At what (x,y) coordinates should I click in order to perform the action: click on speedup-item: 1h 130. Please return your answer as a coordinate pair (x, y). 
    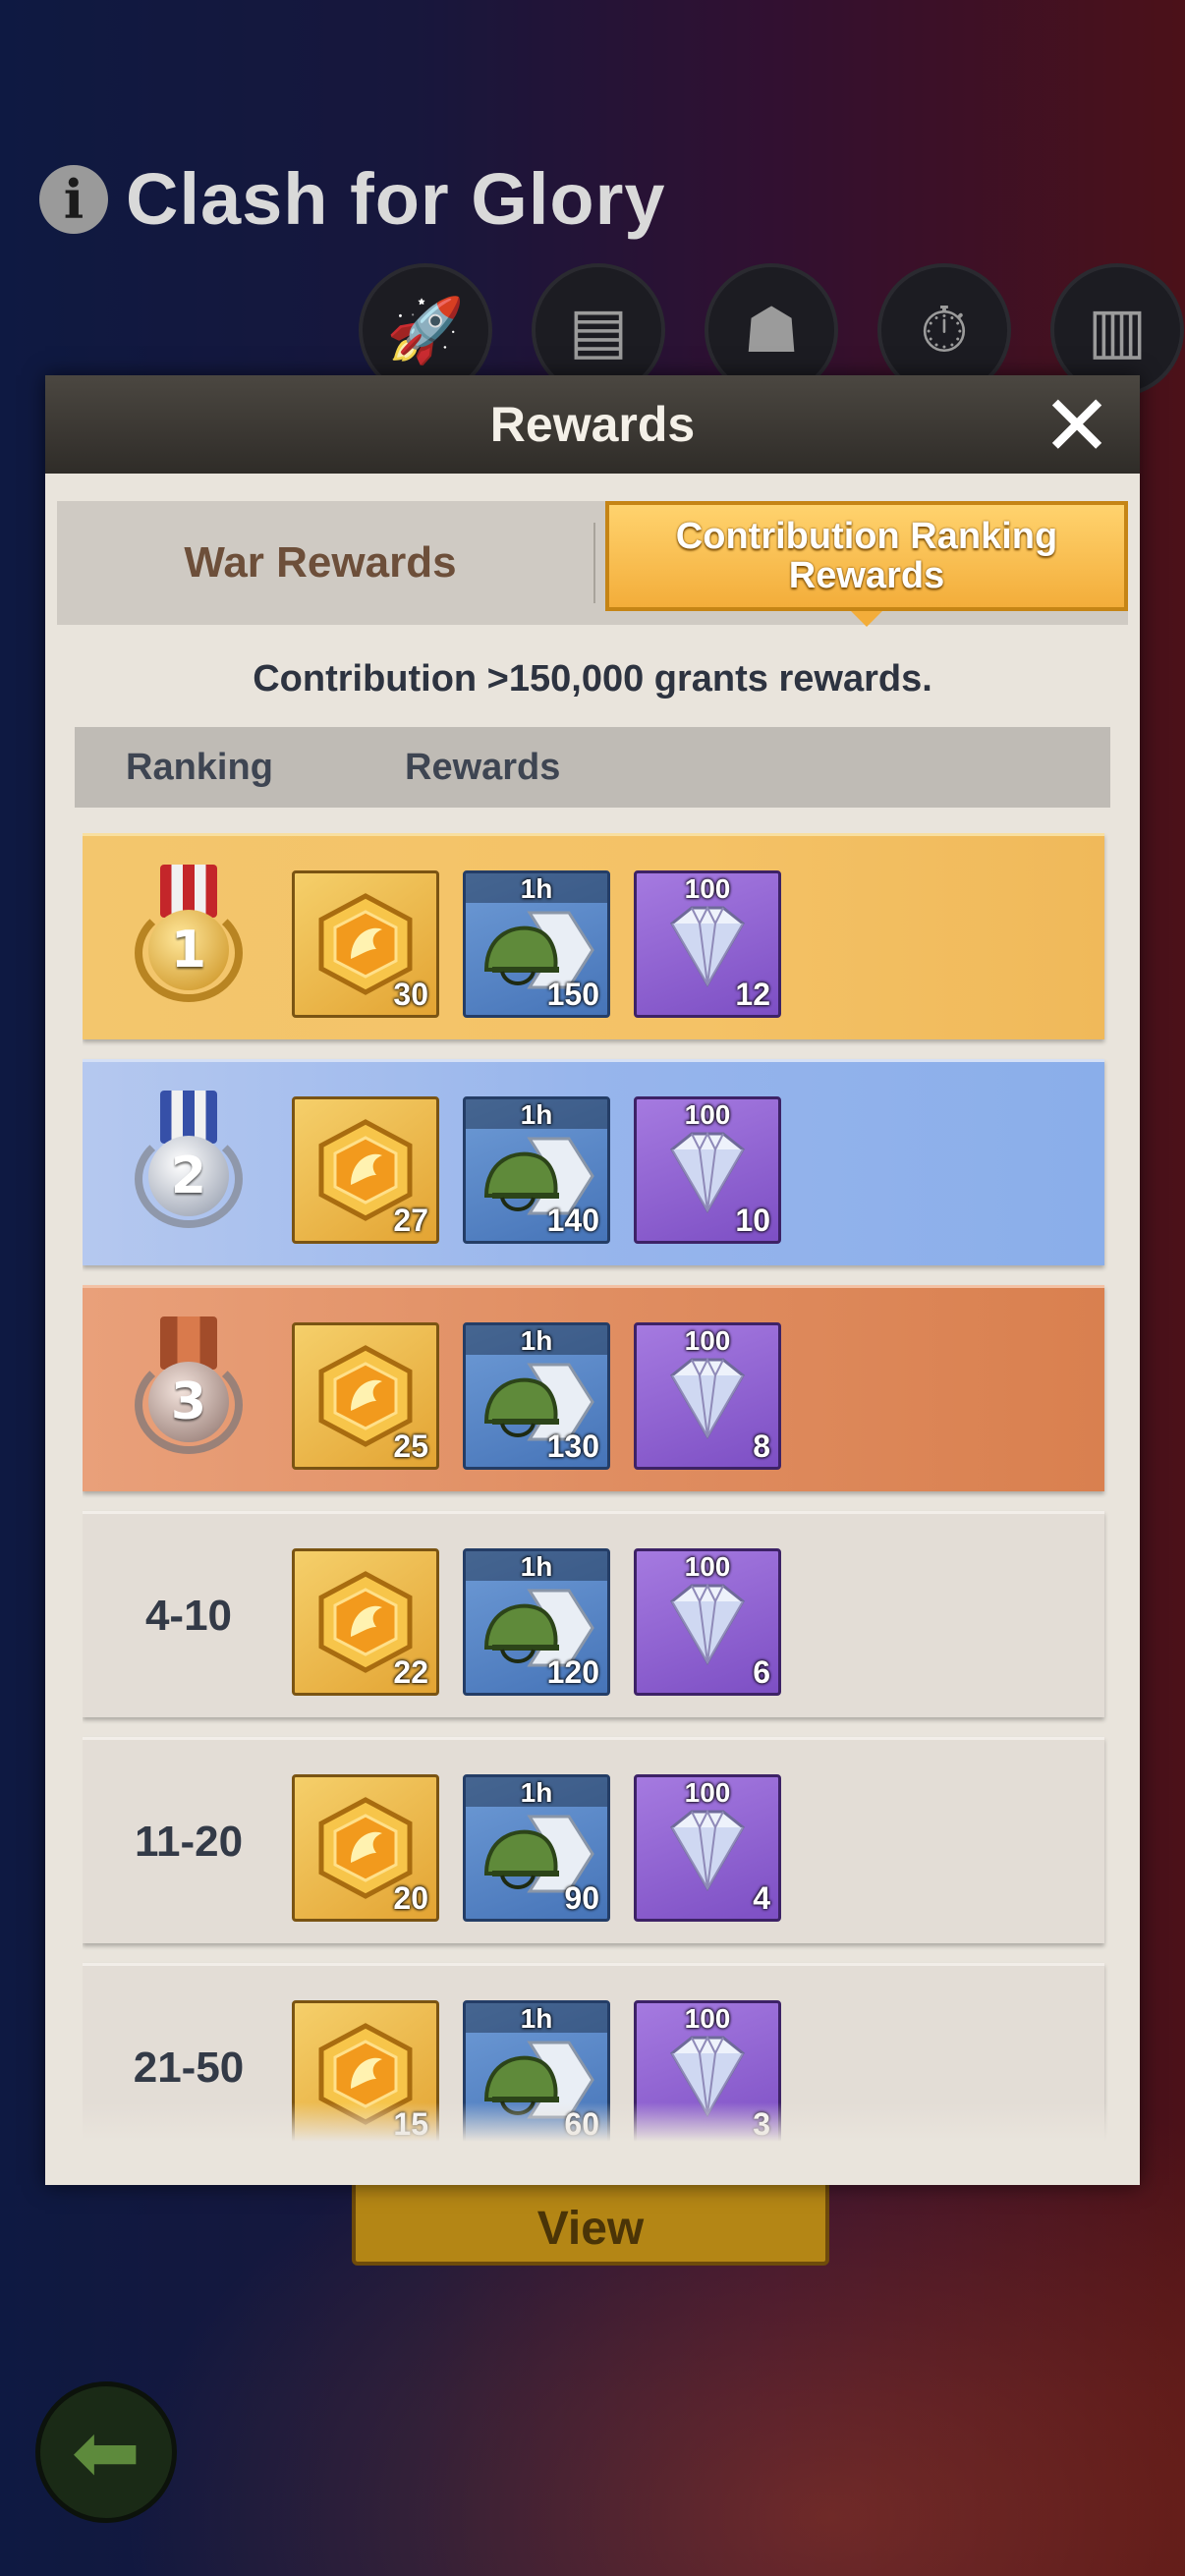
    Looking at the image, I should click on (536, 1396).